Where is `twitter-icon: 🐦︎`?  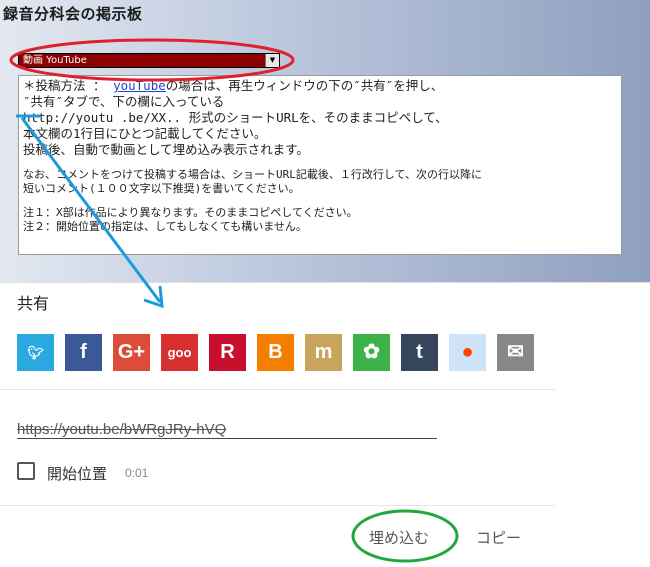
twitter-icon: 🐦︎ is located at coordinates (35, 352).